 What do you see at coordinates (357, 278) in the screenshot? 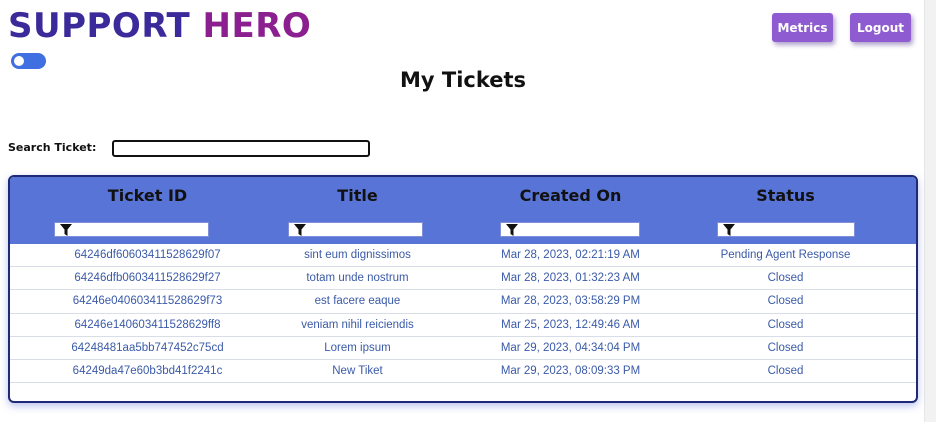
I see `cell-title: totam unde nostrum` at bounding box center [357, 278].